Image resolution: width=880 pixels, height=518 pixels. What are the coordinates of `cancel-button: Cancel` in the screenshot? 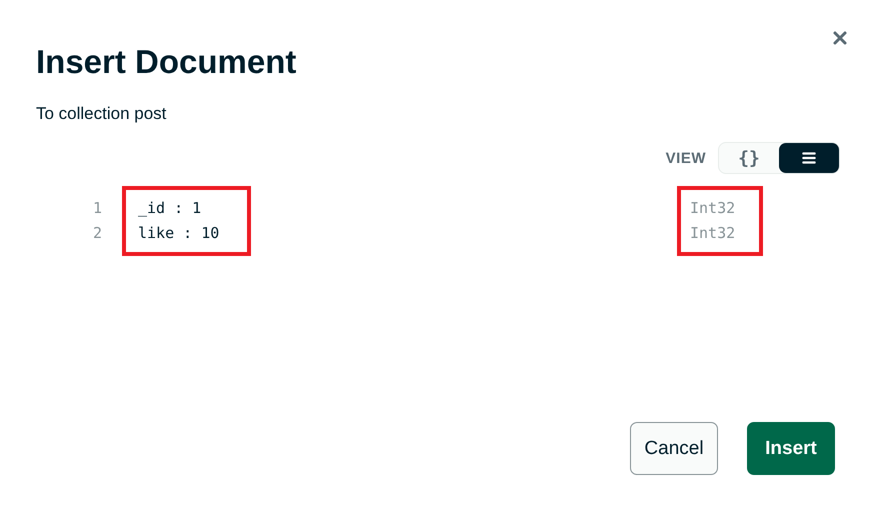 It's located at (674, 448).